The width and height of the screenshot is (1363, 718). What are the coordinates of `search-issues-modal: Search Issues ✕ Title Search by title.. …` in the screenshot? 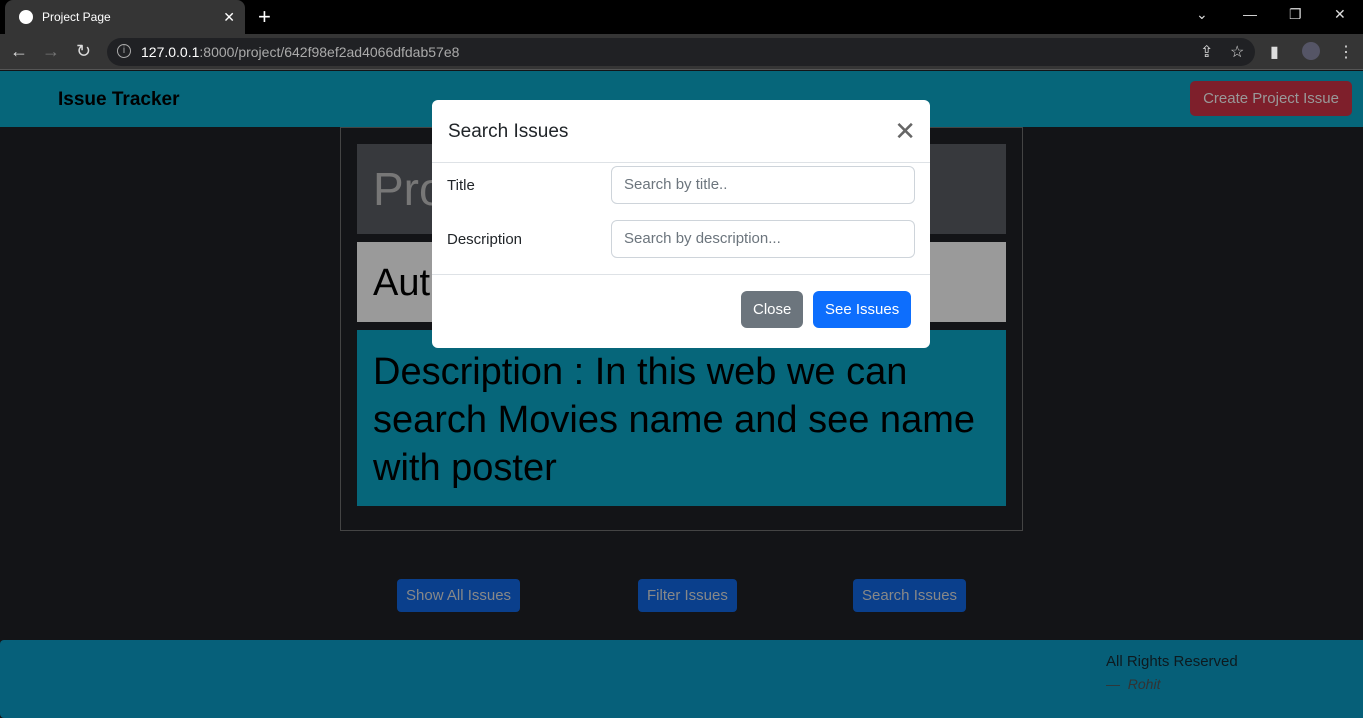 It's located at (681, 224).